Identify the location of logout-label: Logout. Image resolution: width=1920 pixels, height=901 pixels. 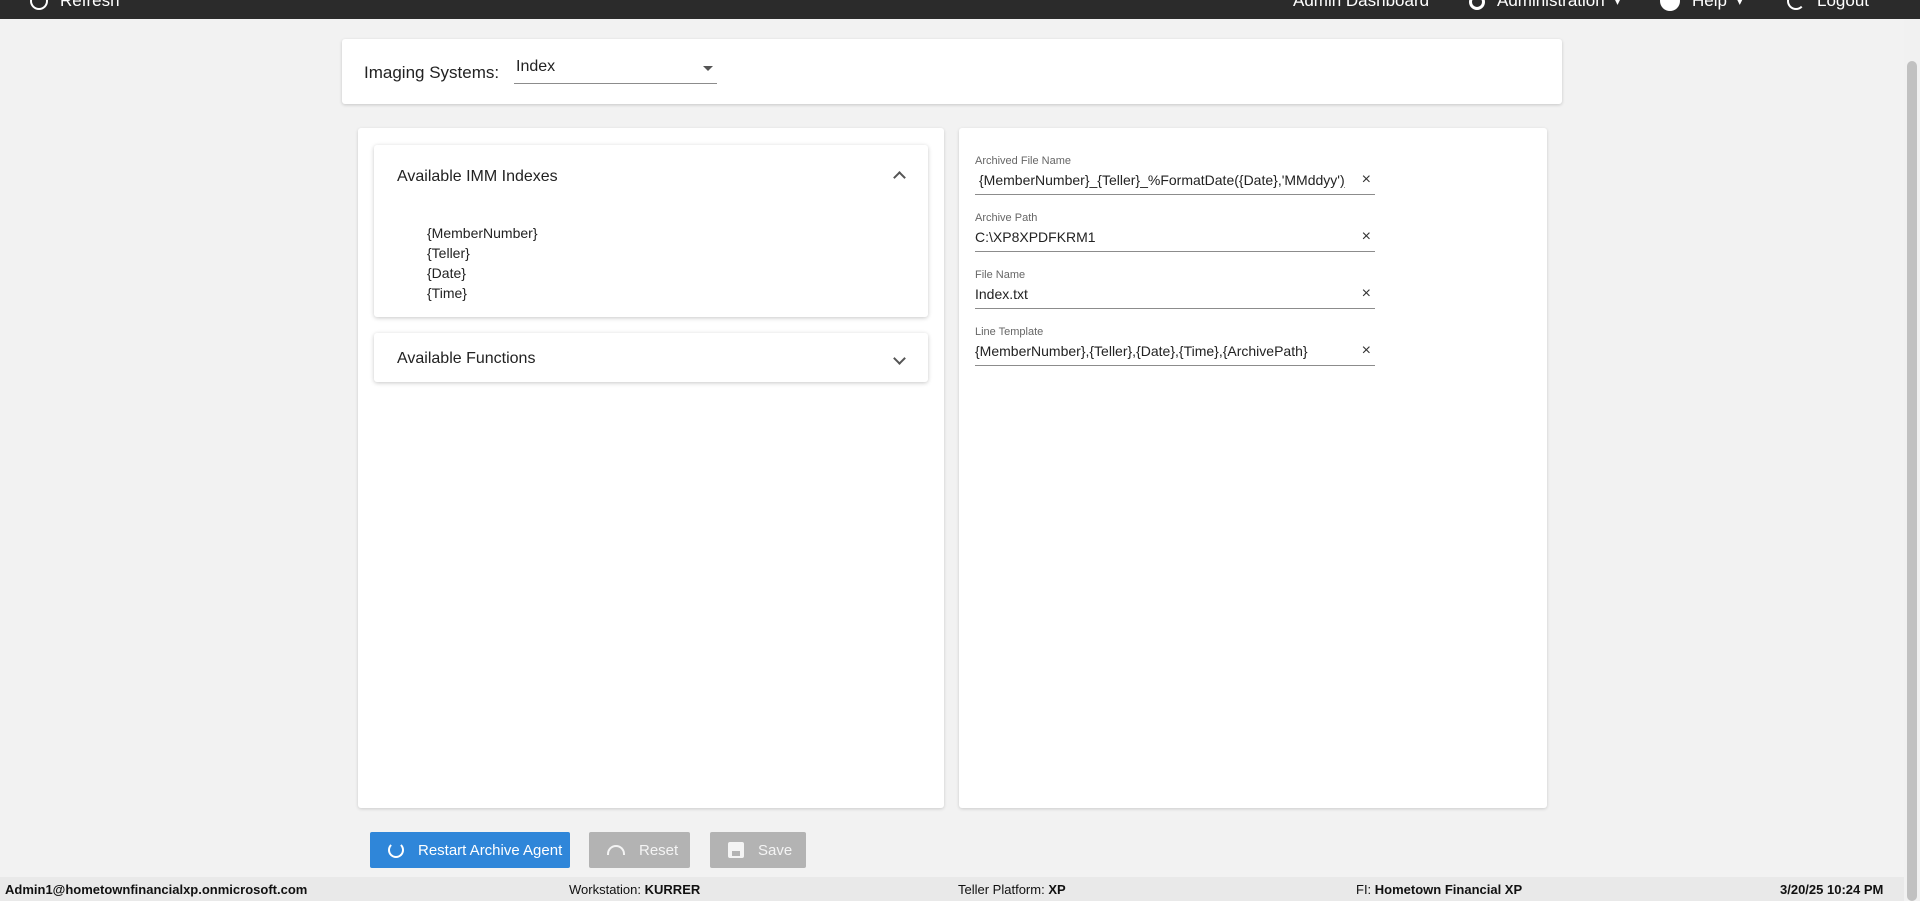
(1843, 5).